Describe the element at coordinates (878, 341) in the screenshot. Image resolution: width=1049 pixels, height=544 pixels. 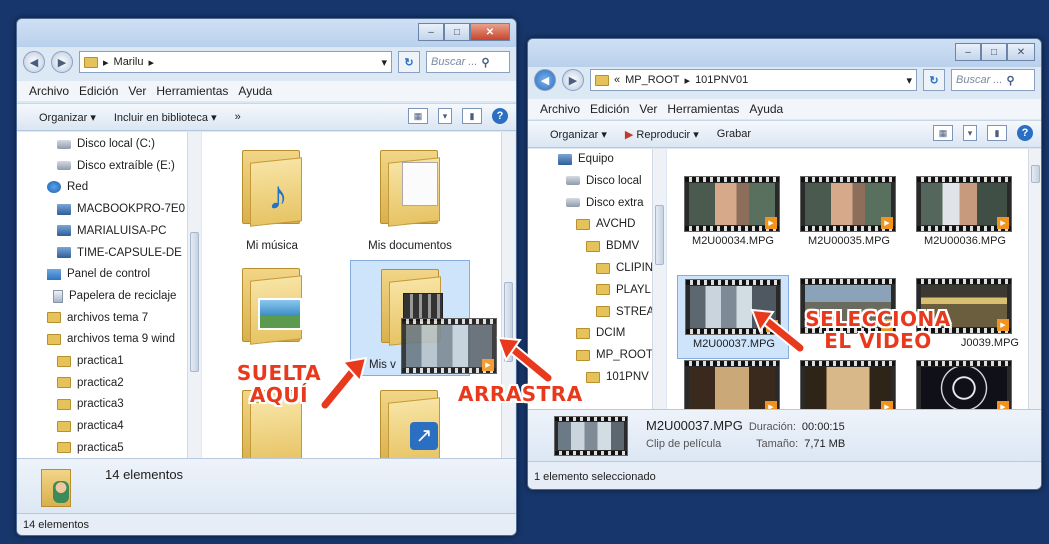
I see `callout-line: EL VIDEO` at that location.